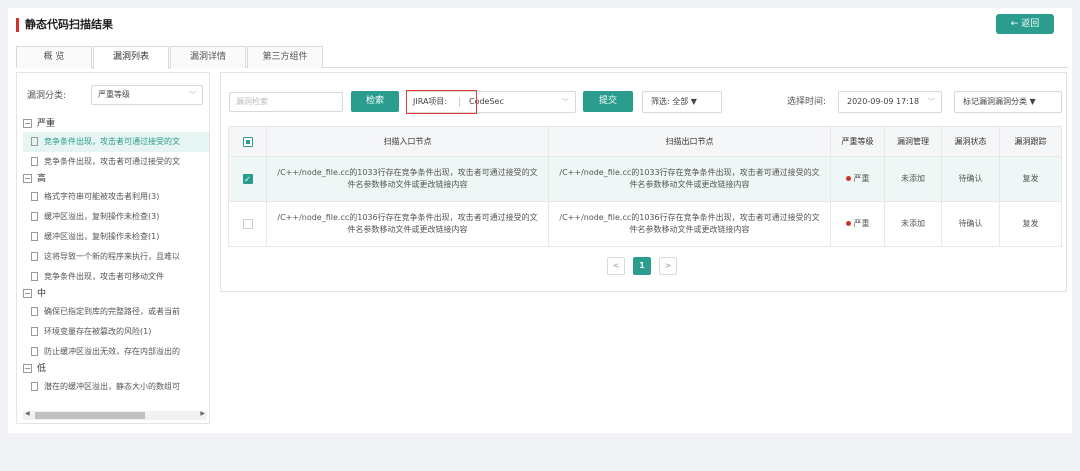 The width and height of the screenshot is (1080, 471). What do you see at coordinates (116, 257) in the screenshot?
I see `tree-item: 这将导致一个新的程序来执行，且难以` at bounding box center [116, 257].